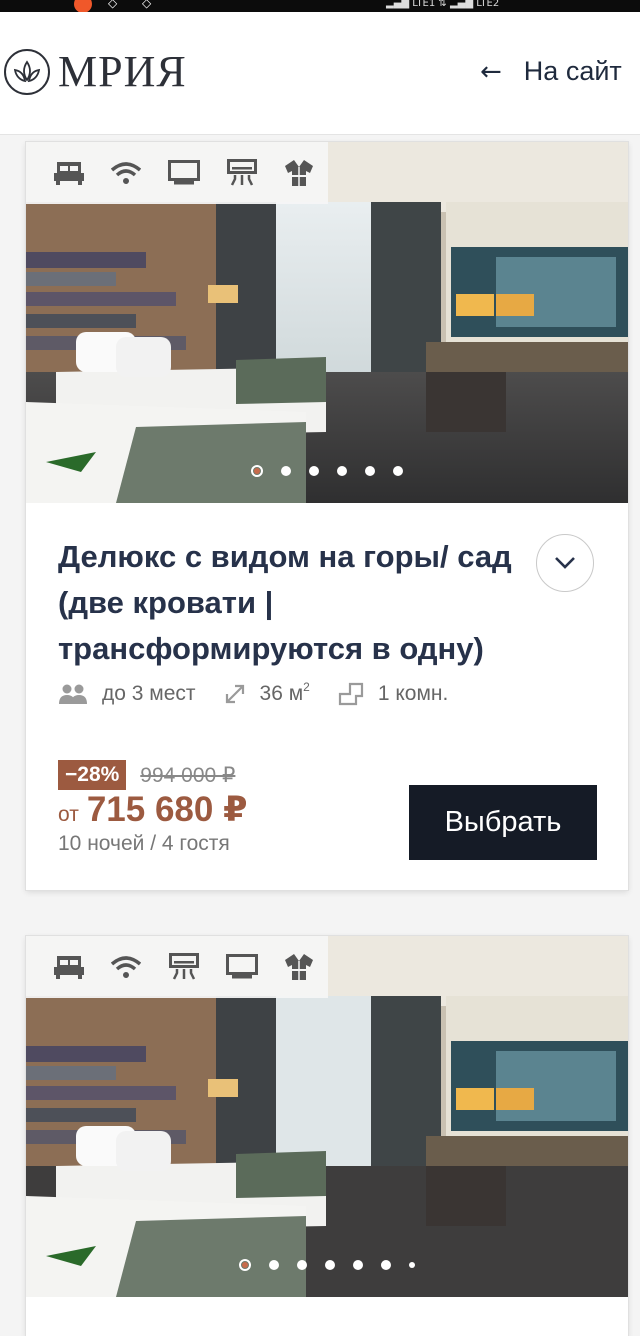 The height and width of the screenshot is (1336, 640). What do you see at coordinates (68, 814) in the screenshot?
I see `price-prefix: от` at bounding box center [68, 814].